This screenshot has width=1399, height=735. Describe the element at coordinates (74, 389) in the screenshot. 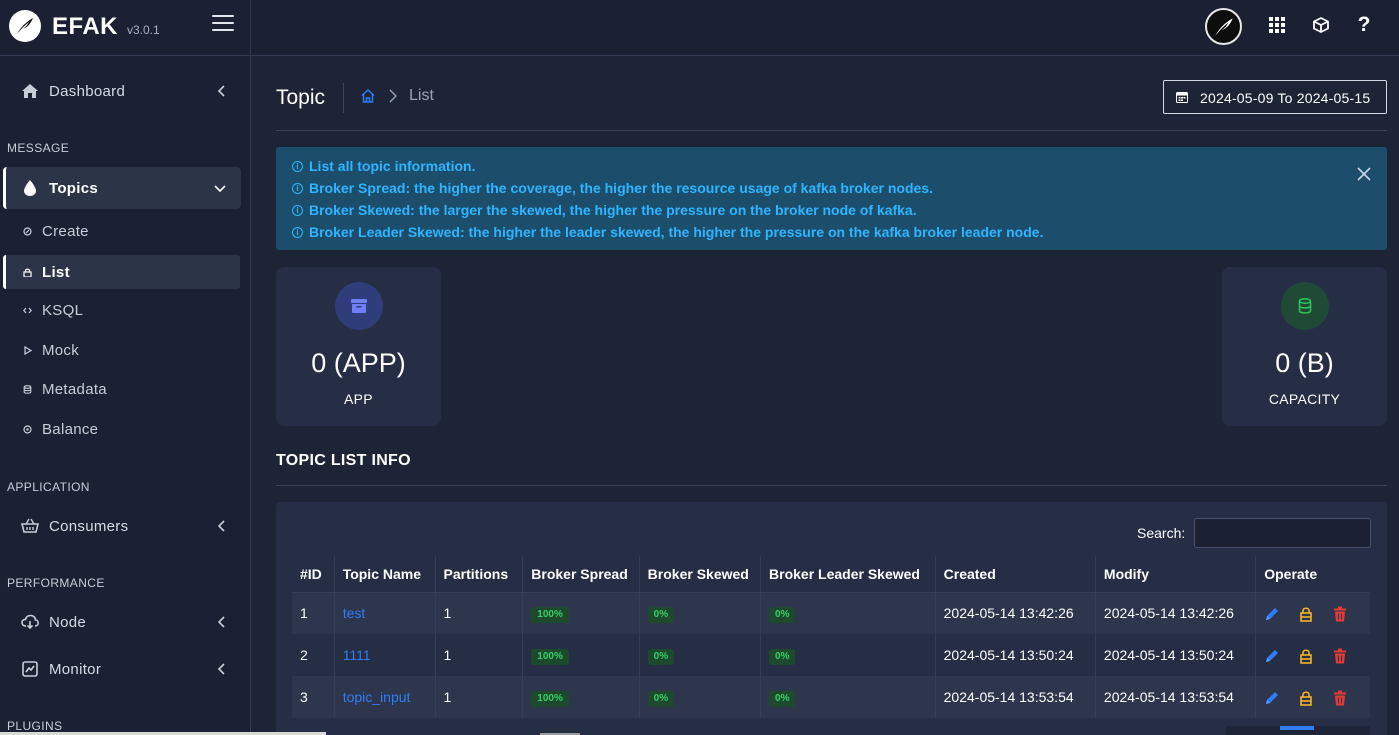

I see `sidebar-subitem-label: Metadata` at that location.